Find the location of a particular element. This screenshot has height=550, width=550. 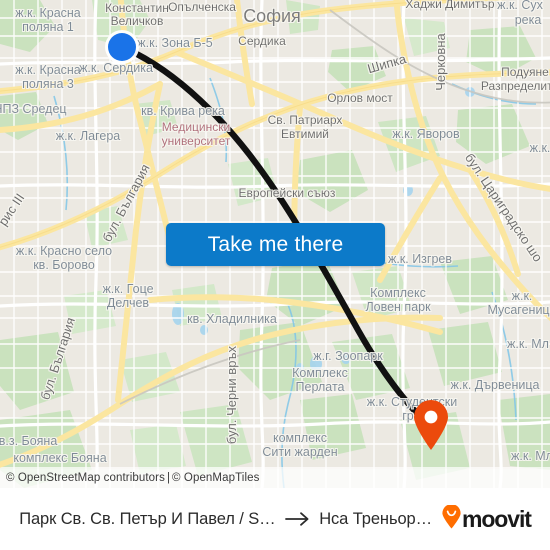

map-label: Разпределителна is located at coordinates (515, 86).